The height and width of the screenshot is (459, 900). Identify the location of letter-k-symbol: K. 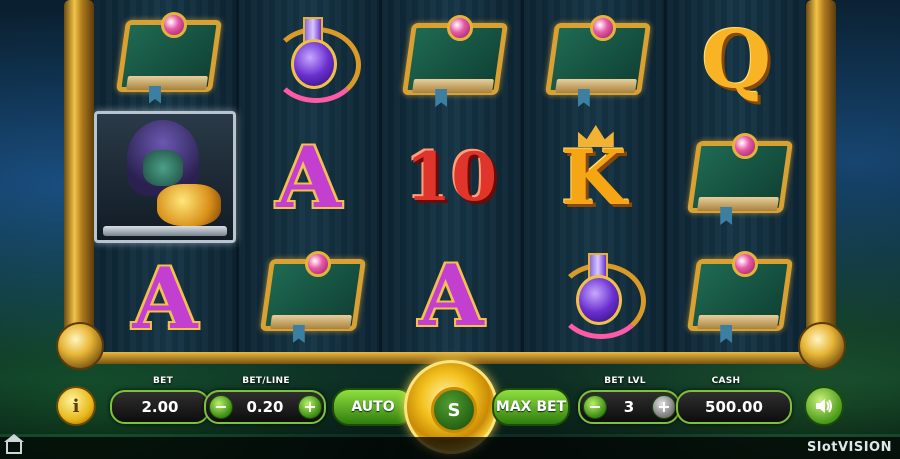
(594, 176).